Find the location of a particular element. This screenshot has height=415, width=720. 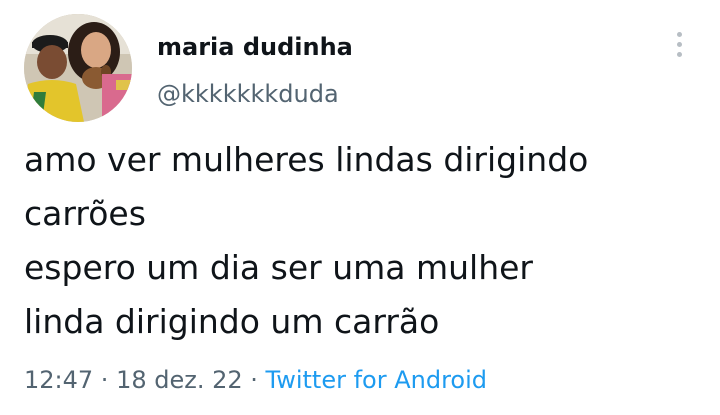

avatar-photo is located at coordinates (78, 68).